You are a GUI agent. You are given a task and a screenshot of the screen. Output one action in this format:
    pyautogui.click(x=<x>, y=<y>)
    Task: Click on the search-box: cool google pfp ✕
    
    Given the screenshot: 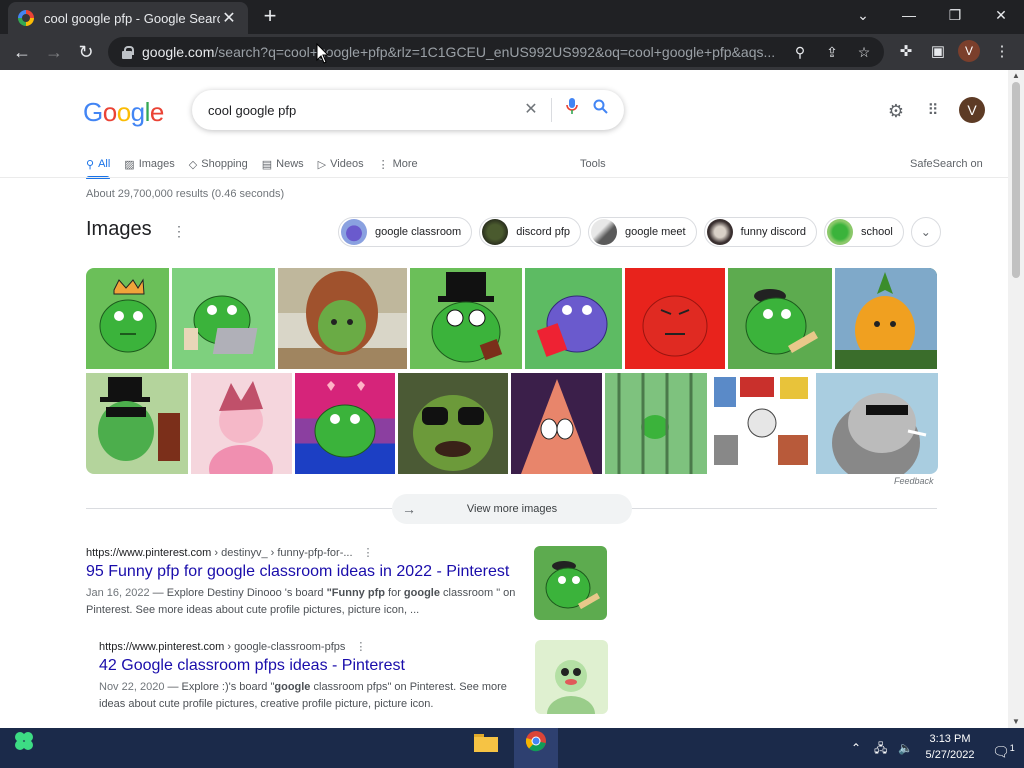 What is the action you would take?
    pyautogui.click(x=408, y=110)
    